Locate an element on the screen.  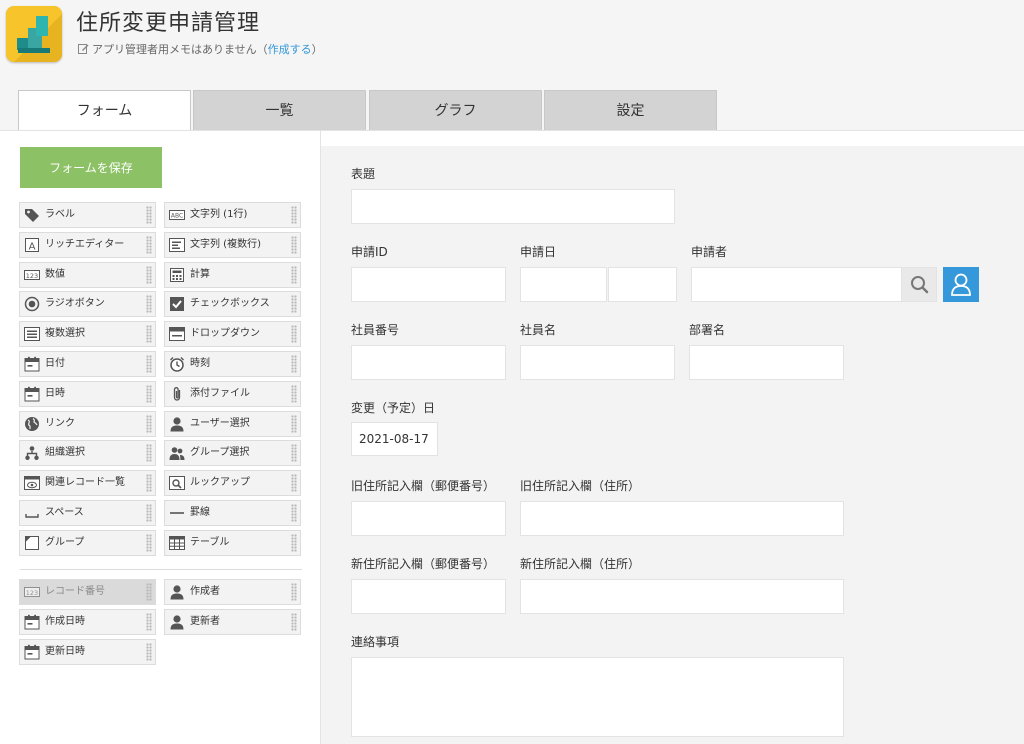
palette-field-org: 組織選択 is located at coordinates (87, 453).